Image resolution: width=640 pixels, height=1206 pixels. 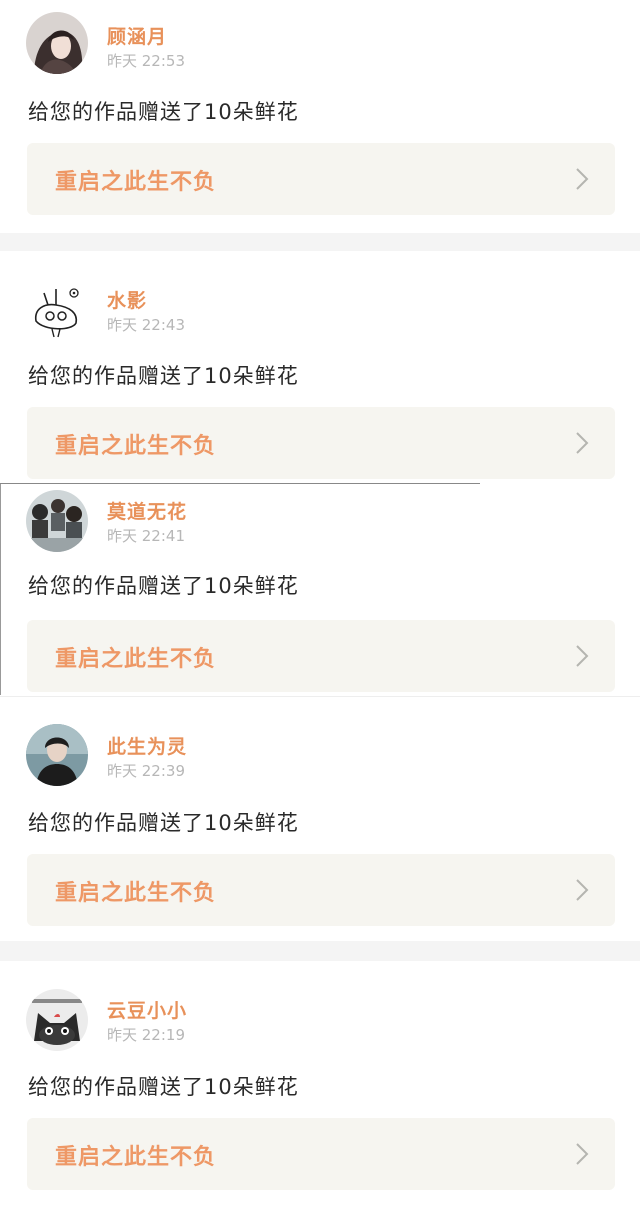 What do you see at coordinates (137, 35) in the screenshot?
I see `username: 顾涵月` at bounding box center [137, 35].